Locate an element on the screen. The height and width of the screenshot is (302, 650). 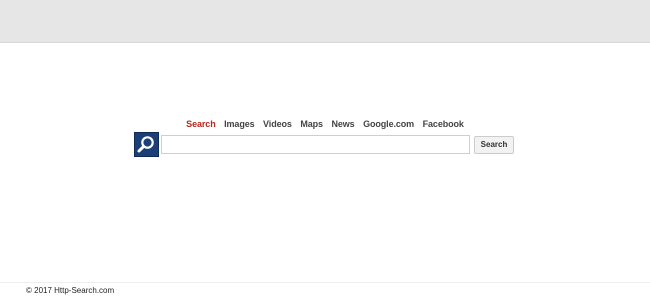
magnifier-icon is located at coordinates (145, 144).